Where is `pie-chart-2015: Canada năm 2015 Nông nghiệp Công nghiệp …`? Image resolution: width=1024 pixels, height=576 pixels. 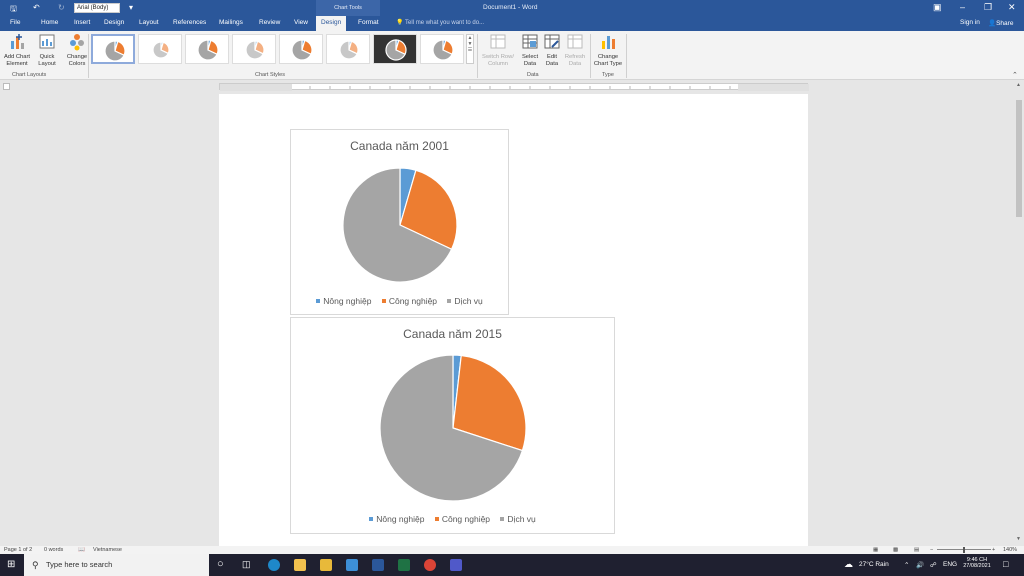 pie-chart-2015: Canada năm 2015 Nông nghiệp Công nghiệp … is located at coordinates (452, 425).